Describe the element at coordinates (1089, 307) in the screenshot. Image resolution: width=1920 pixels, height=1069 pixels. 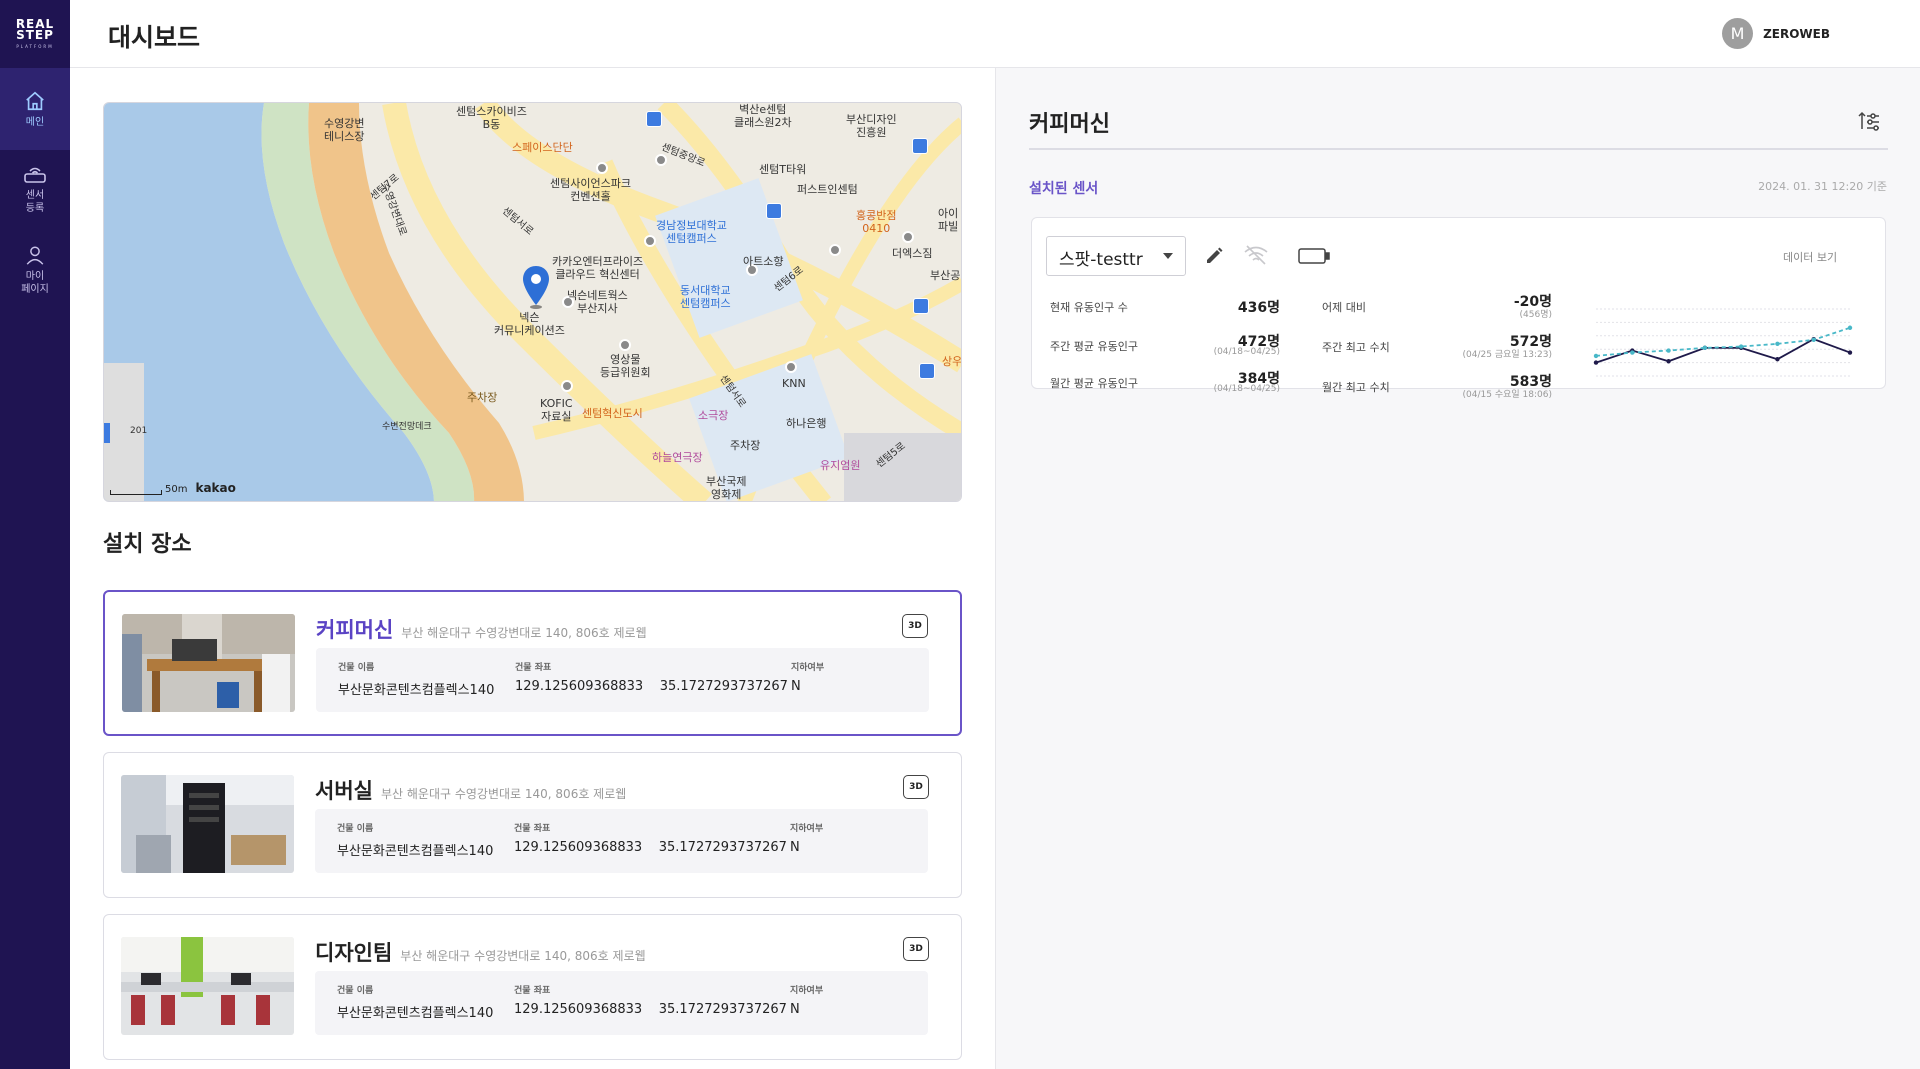
I see `stat-label: 현재 유동인구 수` at that location.